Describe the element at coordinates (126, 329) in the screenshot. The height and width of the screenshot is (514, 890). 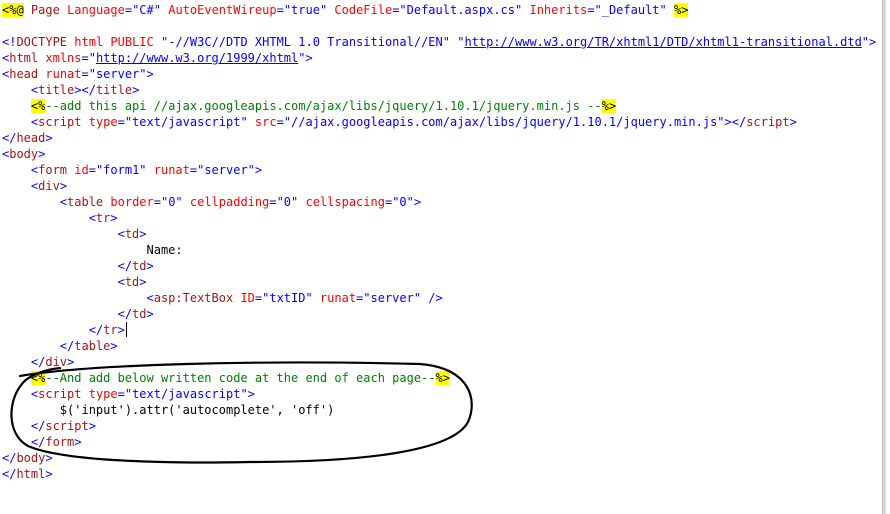
I see `text-caret` at that location.